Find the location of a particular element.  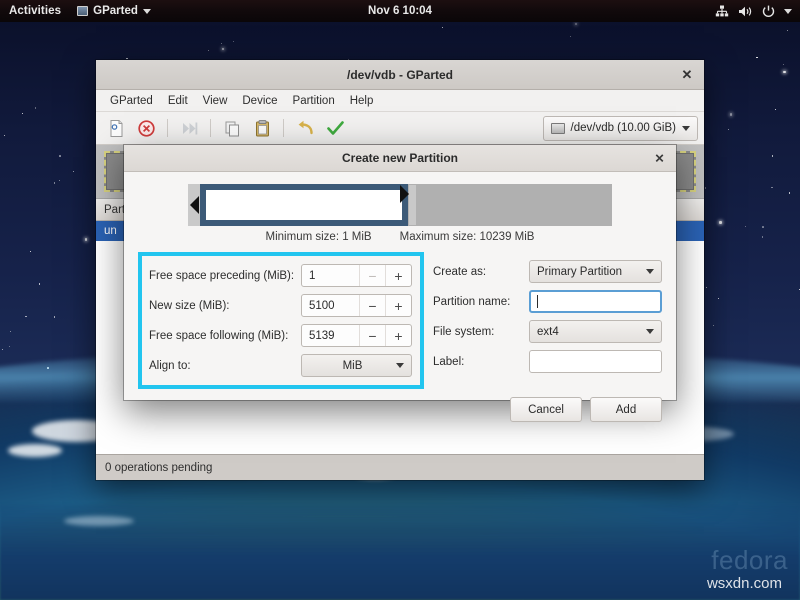

text-cursor is located at coordinates (537, 301).